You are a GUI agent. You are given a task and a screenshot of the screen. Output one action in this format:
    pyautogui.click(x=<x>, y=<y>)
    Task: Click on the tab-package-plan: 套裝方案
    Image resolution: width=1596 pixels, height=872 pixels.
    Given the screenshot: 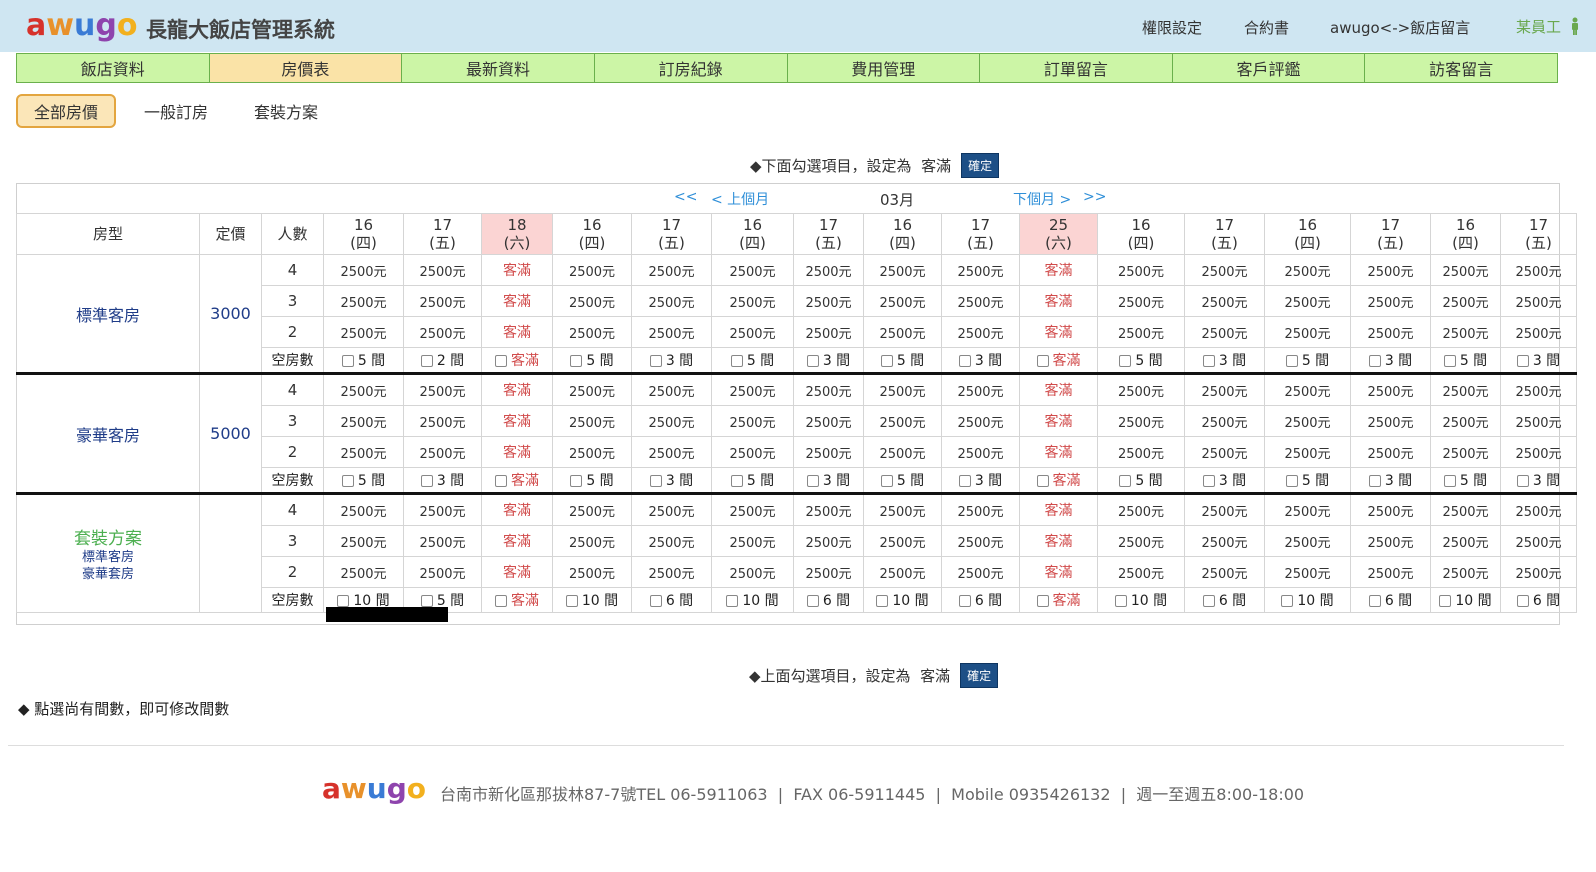 What is the action you would take?
    pyautogui.click(x=286, y=111)
    